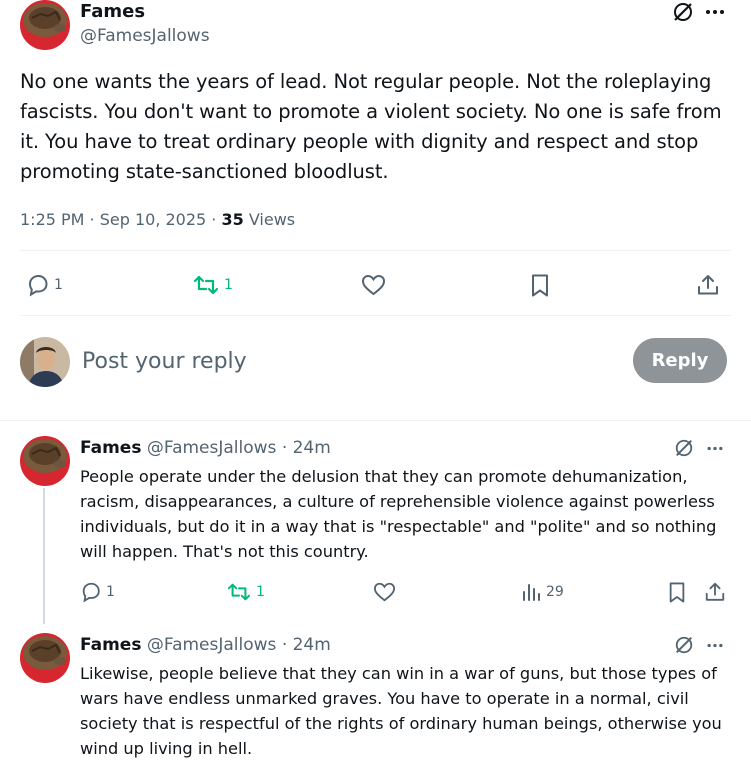  I want to click on thread-line, so click(44, 556).